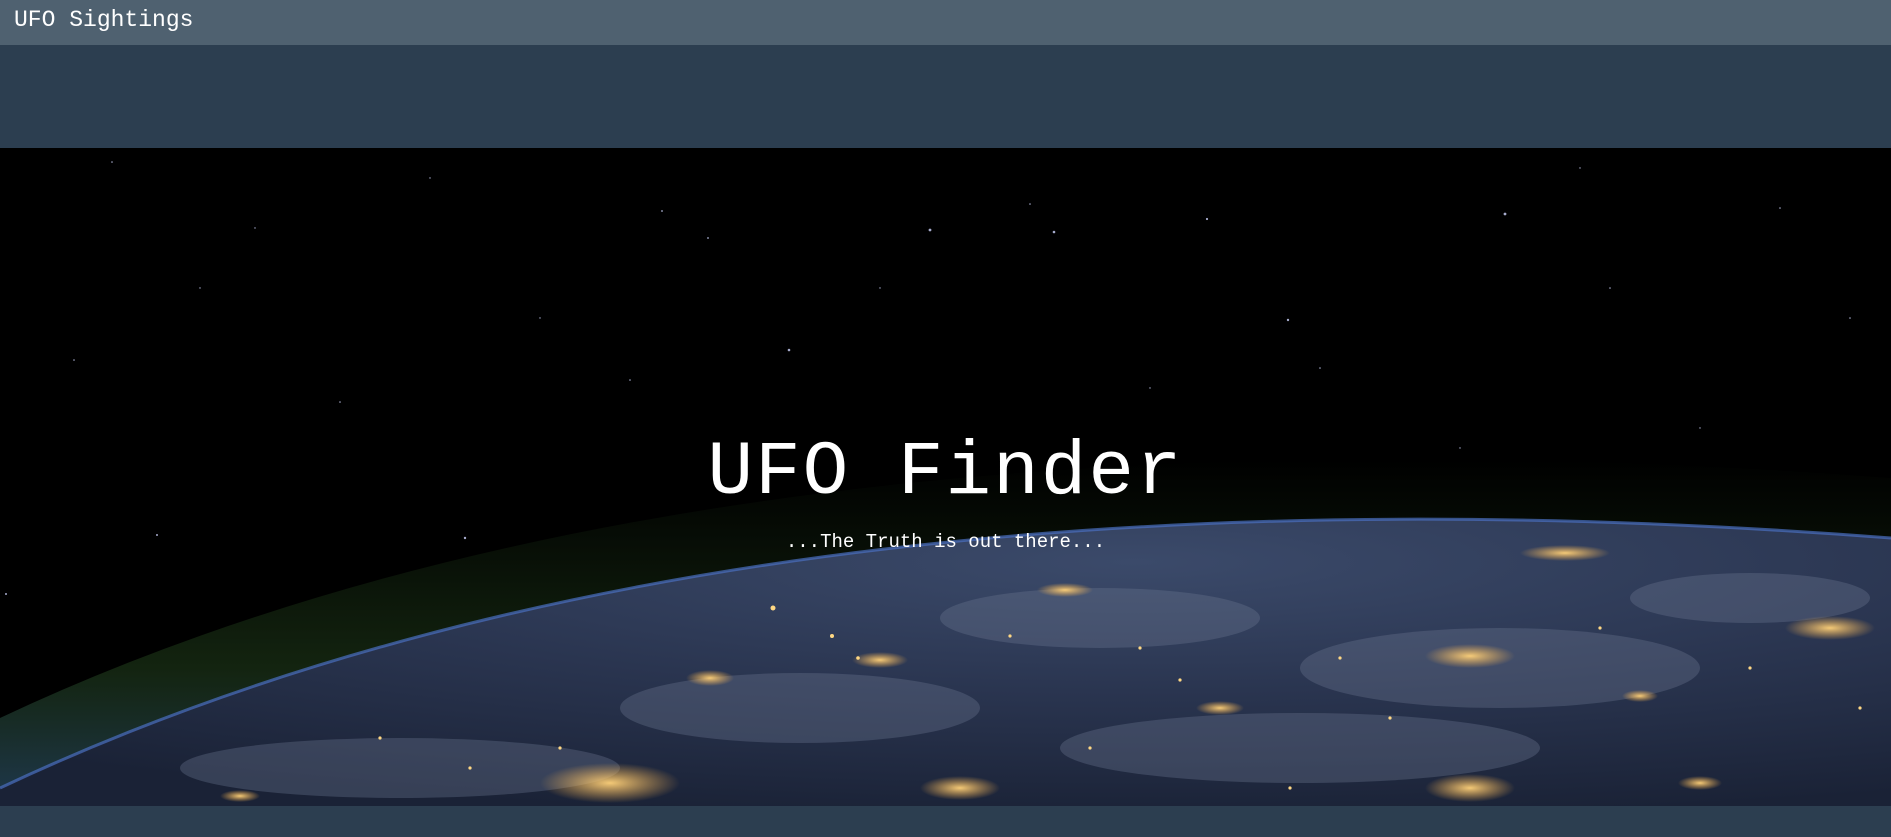 The image size is (1891, 837). Describe the element at coordinates (945, 821) in the screenshot. I see `footer-band` at that location.